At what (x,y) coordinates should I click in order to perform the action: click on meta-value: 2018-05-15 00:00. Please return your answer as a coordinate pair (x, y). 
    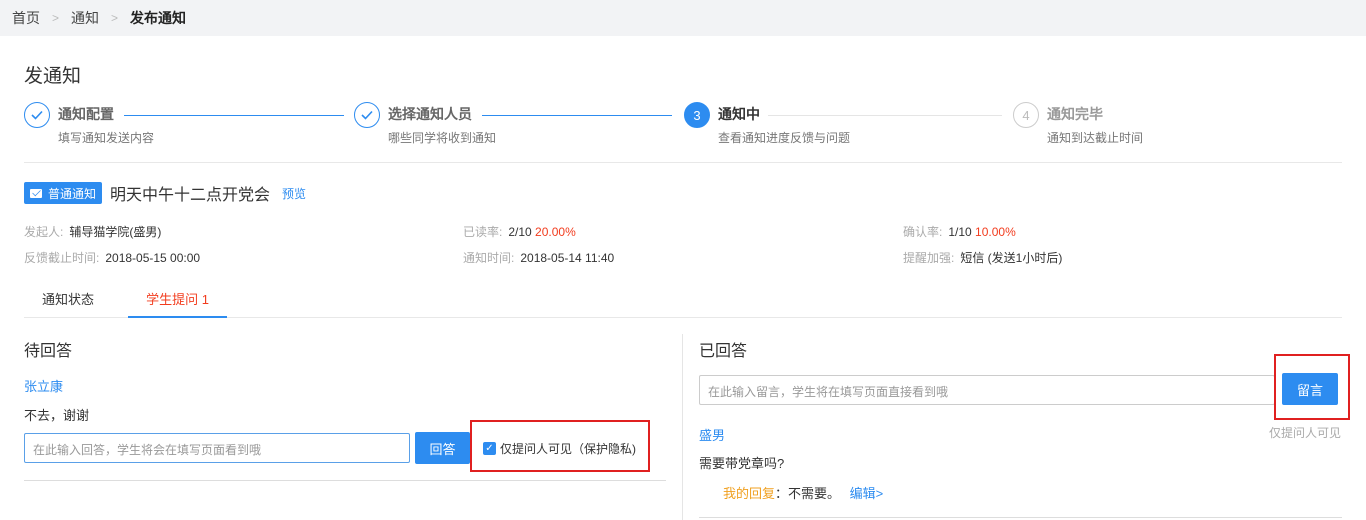
    Looking at the image, I should click on (153, 258).